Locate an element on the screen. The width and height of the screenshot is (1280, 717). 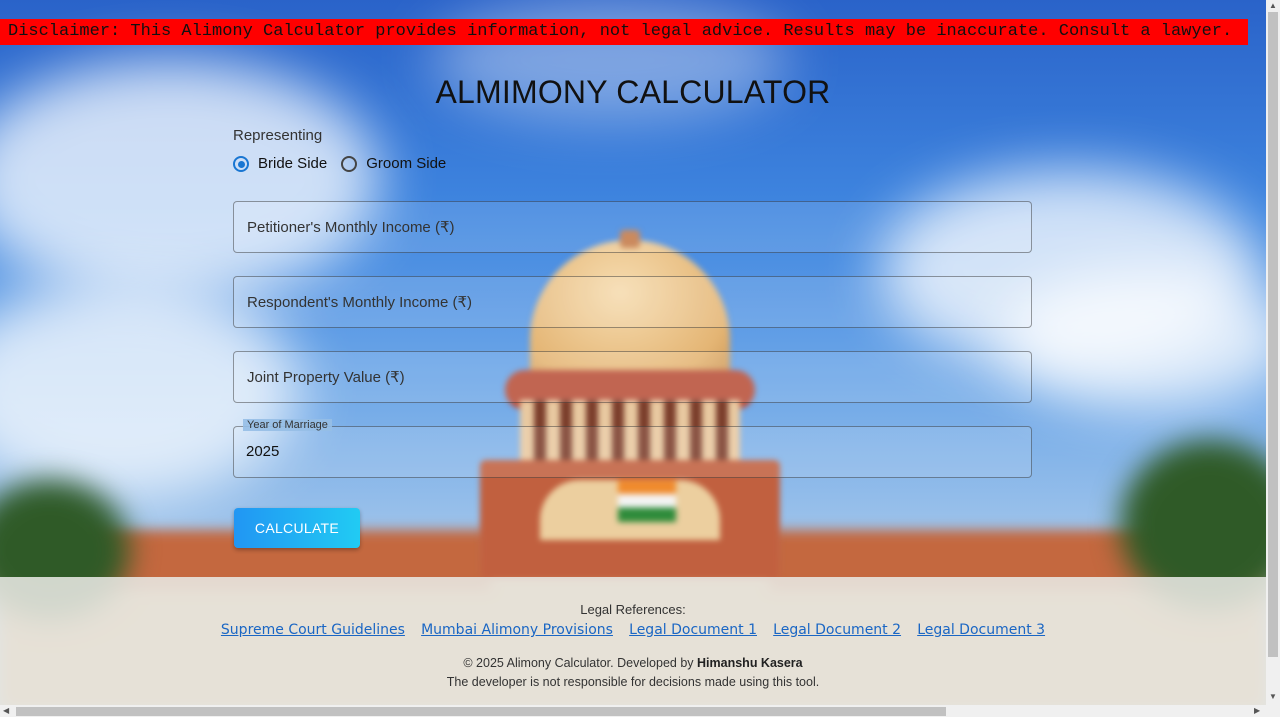
representing-radio-group: Bride Side Groom Side is located at coordinates (346, 163).